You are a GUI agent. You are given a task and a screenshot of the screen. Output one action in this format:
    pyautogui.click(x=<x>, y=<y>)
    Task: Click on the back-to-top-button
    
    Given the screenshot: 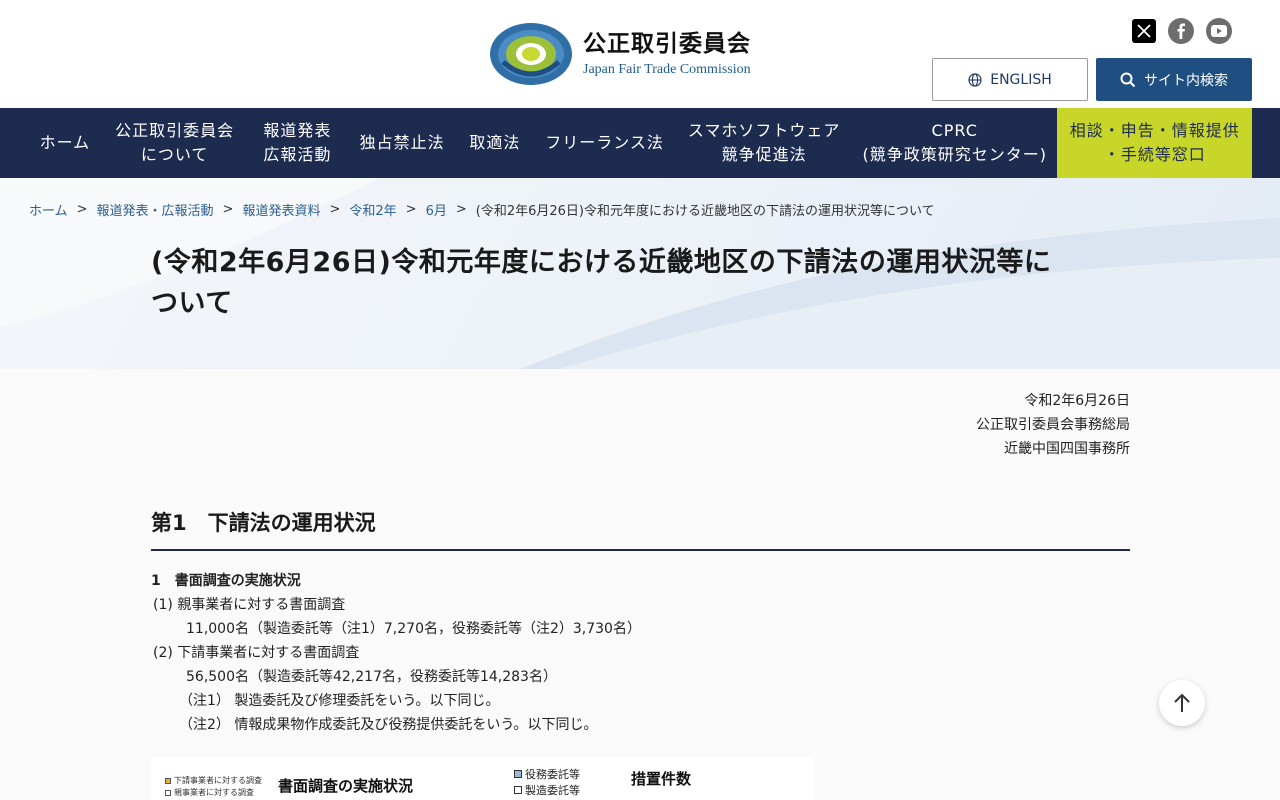 What is the action you would take?
    pyautogui.click(x=1182, y=703)
    